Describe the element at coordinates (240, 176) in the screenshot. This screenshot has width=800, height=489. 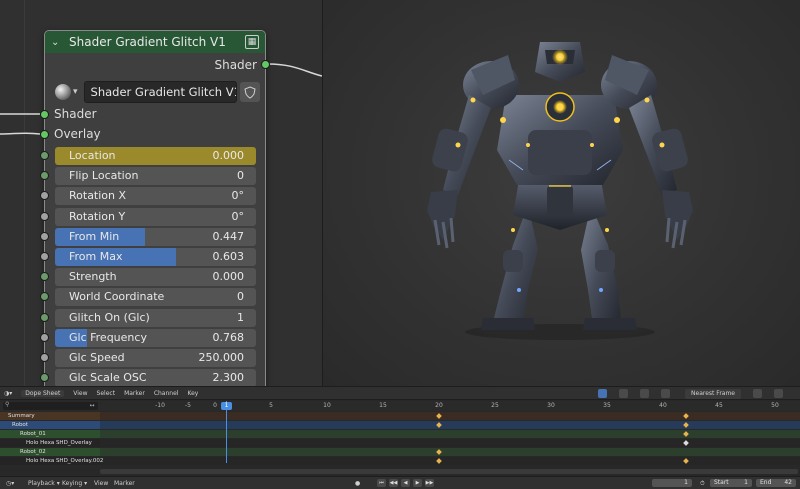
I see `field-value: 0` at that location.